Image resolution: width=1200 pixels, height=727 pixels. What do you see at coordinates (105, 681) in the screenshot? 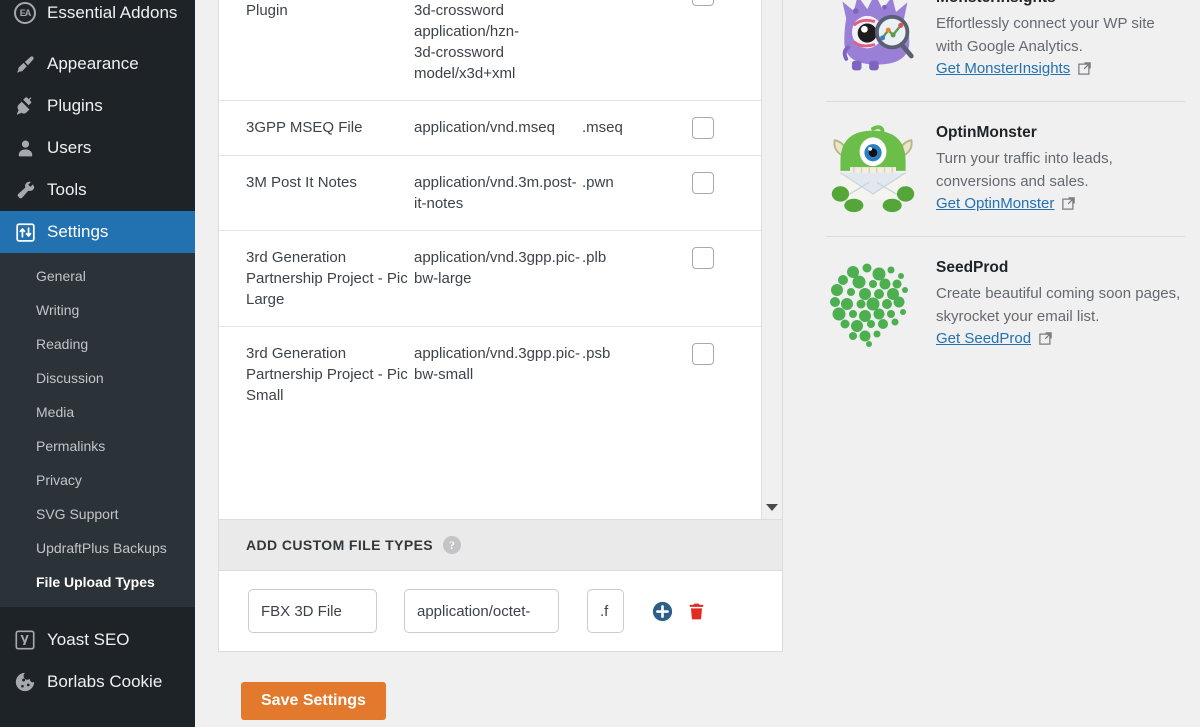
I see `sidebar-item-label: Borlabs Cookie` at bounding box center [105, 681].